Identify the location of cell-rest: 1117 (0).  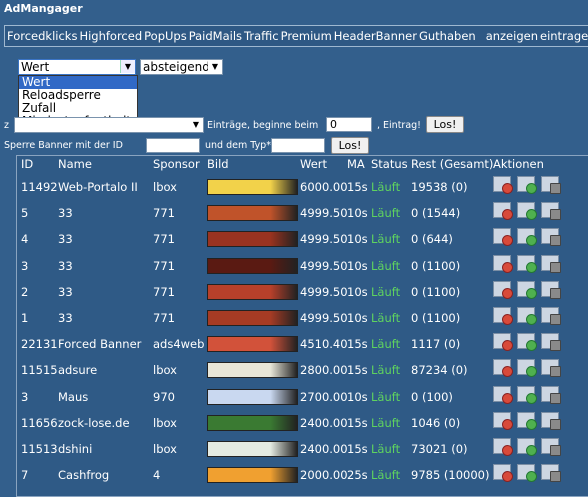
(436, 344).